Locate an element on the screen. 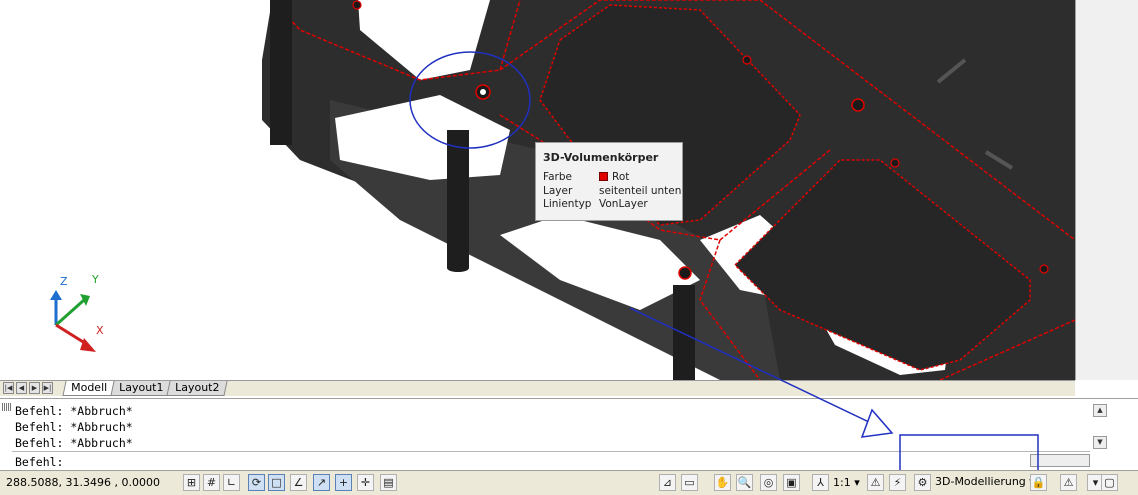 Image resolution: width=1138 pixels, height=495 pixels. clean-screen-icon: ▢ is located at coordinates (1109, 482).